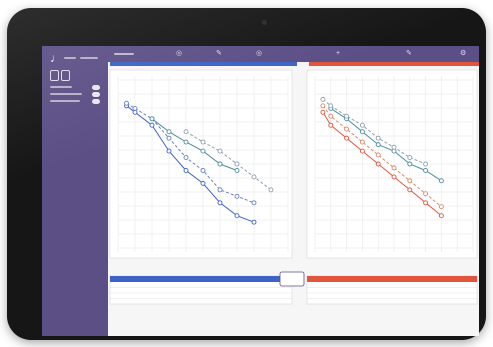 The height and width of the screenshot is (347, 493). Describe the element at coordinates (179, 54) in the screenshot. I see `left-ear-header-icon: ◎` at that location.